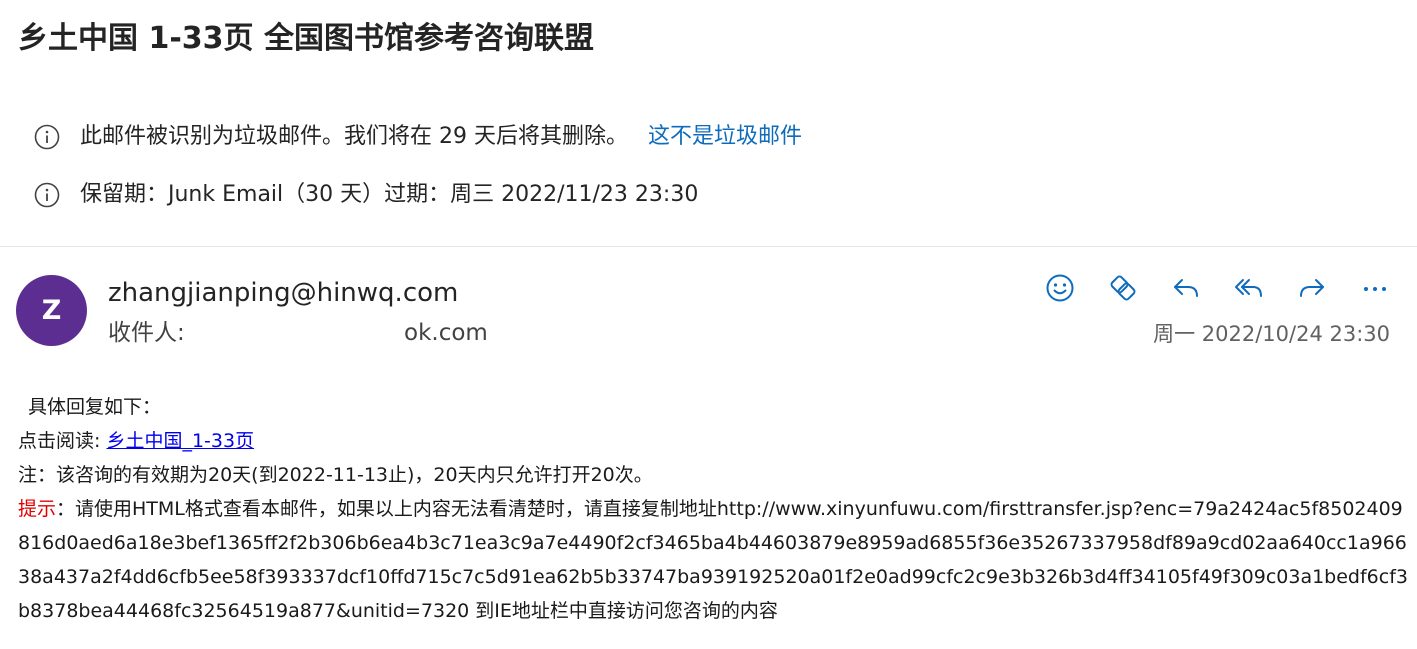  I want to click on body-intro: 具体回复如下：, so click(95, 407).